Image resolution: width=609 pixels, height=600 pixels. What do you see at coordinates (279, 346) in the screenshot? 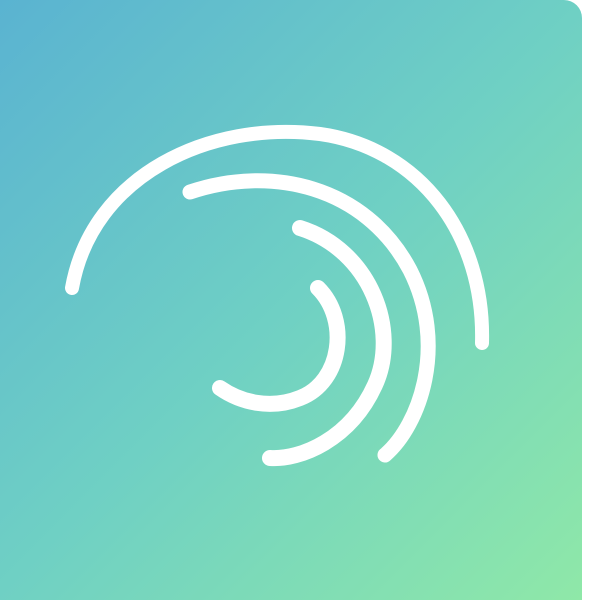
I see `hook-arc` at bounding box center [279, 346].